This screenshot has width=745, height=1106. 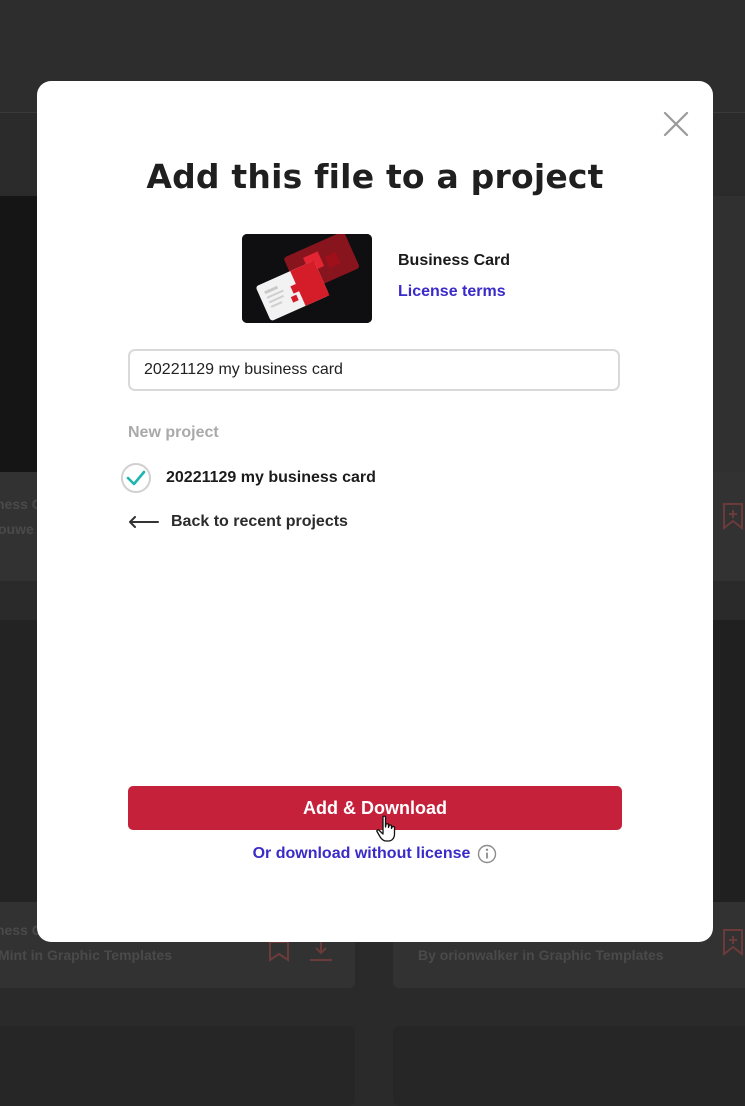 What do you see at coordinates (375, 176) in the screenshot?
I see `dialog-title: Add this file to a project` at bounding box center [375, 176].